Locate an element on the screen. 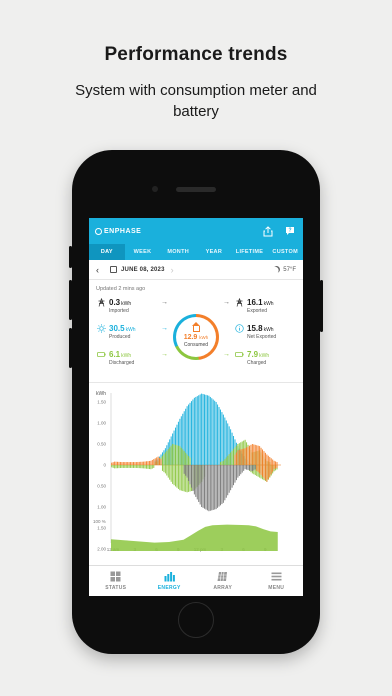 The width and height of the screenshot is (392, 696). consumption-ring: 12.9 kWh Consumed is located at coordinates (196, 337).